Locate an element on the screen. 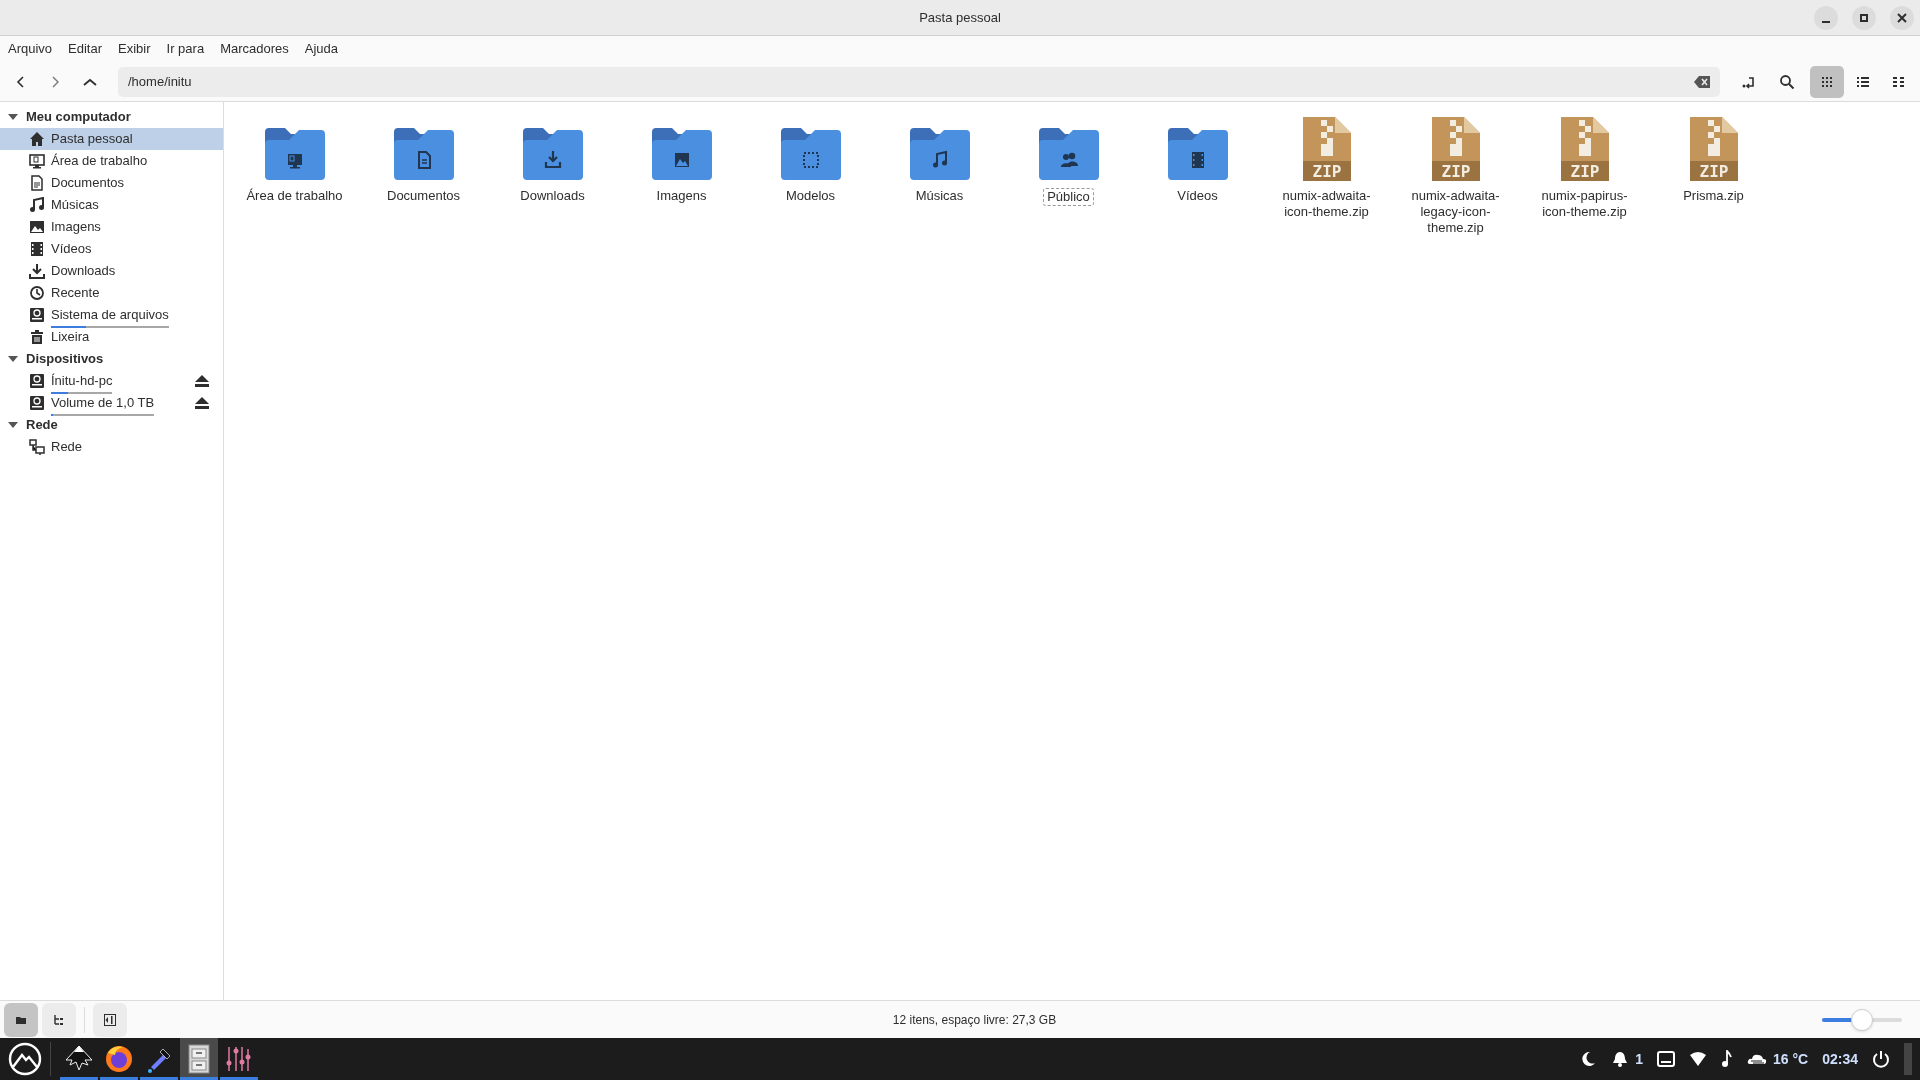 The width and height of the screenshot is (1920, 1080). sidebar-item: Lixeira is located at coordinates (111, 337).